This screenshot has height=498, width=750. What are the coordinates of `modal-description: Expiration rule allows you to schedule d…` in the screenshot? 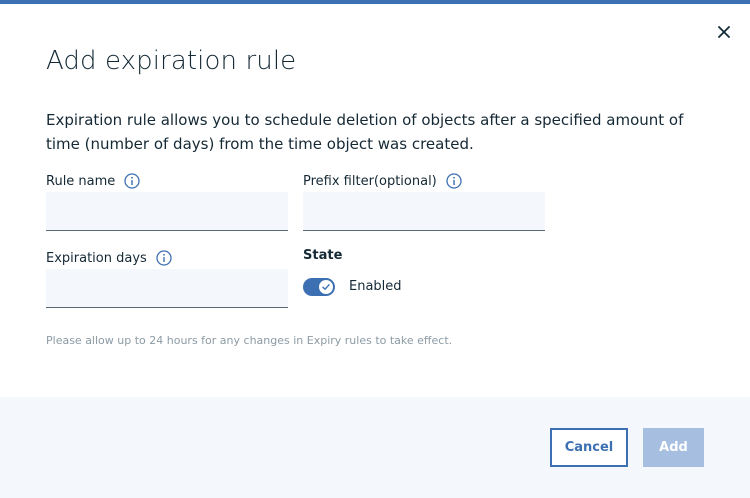 It's located at (365, 132).